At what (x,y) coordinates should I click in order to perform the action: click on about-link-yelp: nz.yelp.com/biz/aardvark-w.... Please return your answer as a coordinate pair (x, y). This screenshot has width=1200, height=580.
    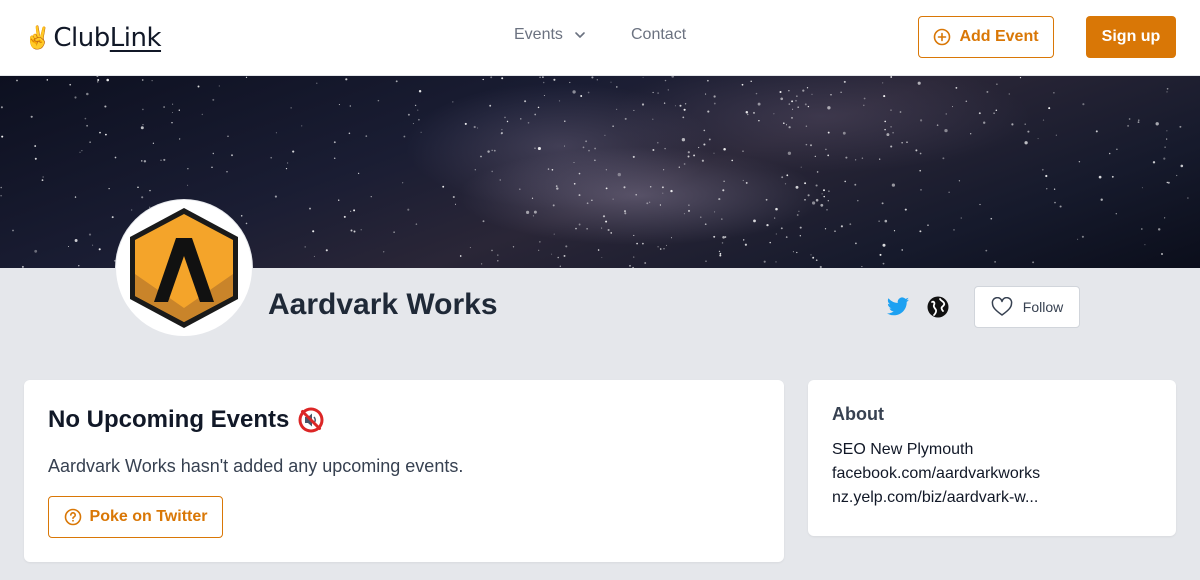
    Looking at the image, I should click on (936, 498).